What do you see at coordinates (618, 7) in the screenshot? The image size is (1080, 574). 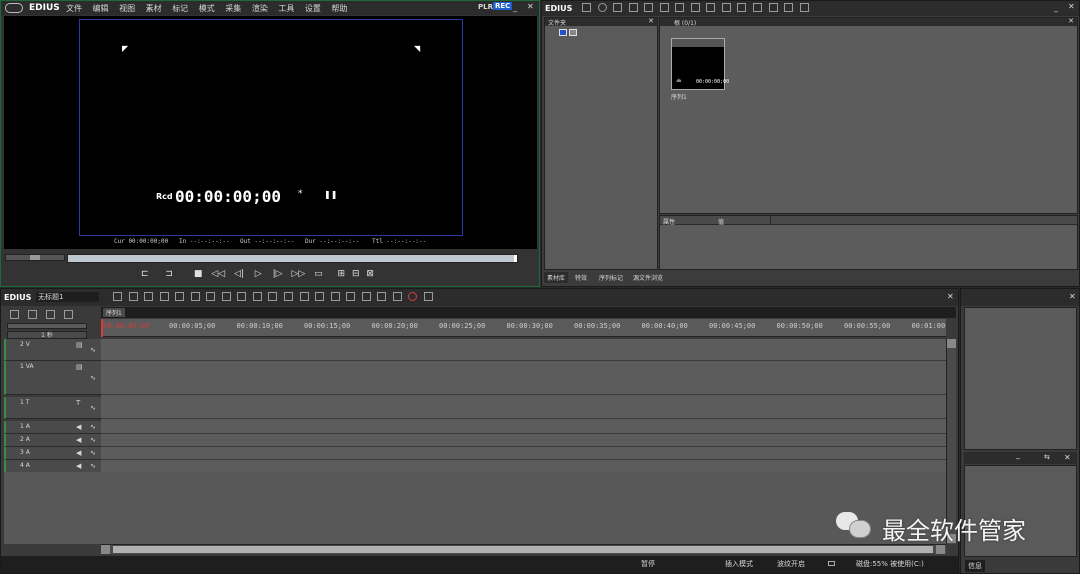 I see `up-folder-icon` at bounding box center [618, 7].